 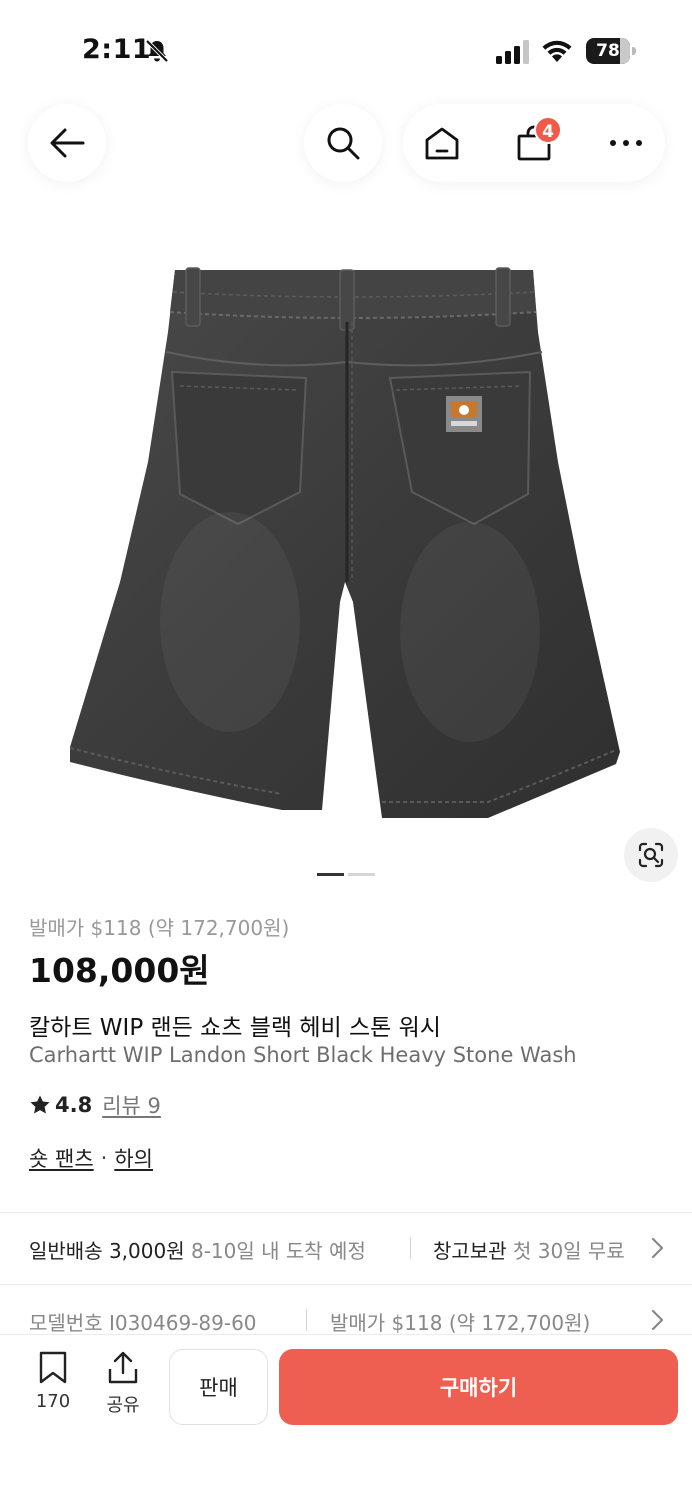 What do you see at coordinates (330, 874) in the screenshot?
I see `gallery-indicator-active` at bounding box center [330, 874].